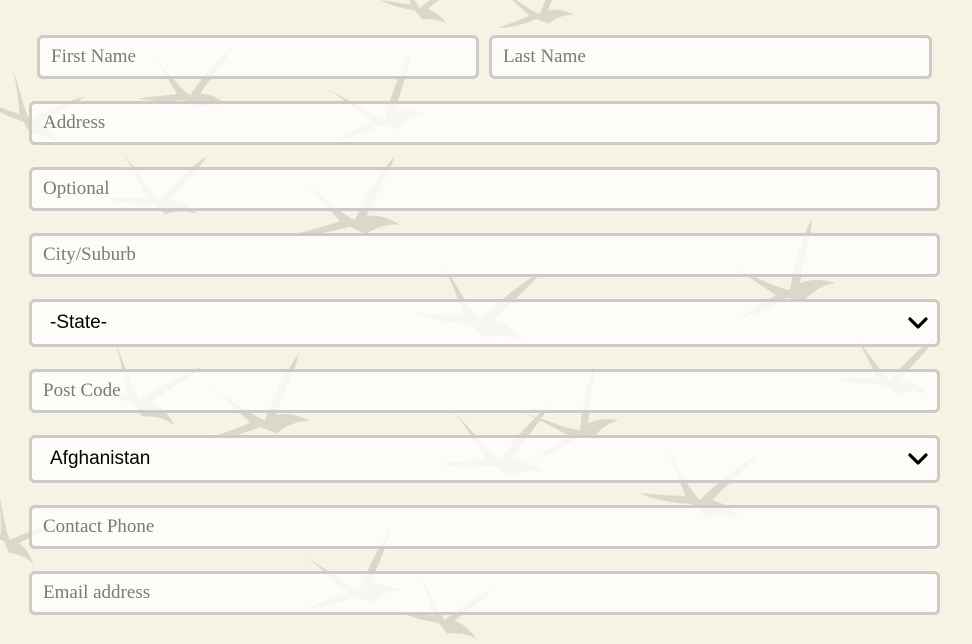 The height and width of the screenshot is (644, 972). Describe the element at coordinates (79, 322) in the screenshot. I see `state-select-value: -State-` at that location.